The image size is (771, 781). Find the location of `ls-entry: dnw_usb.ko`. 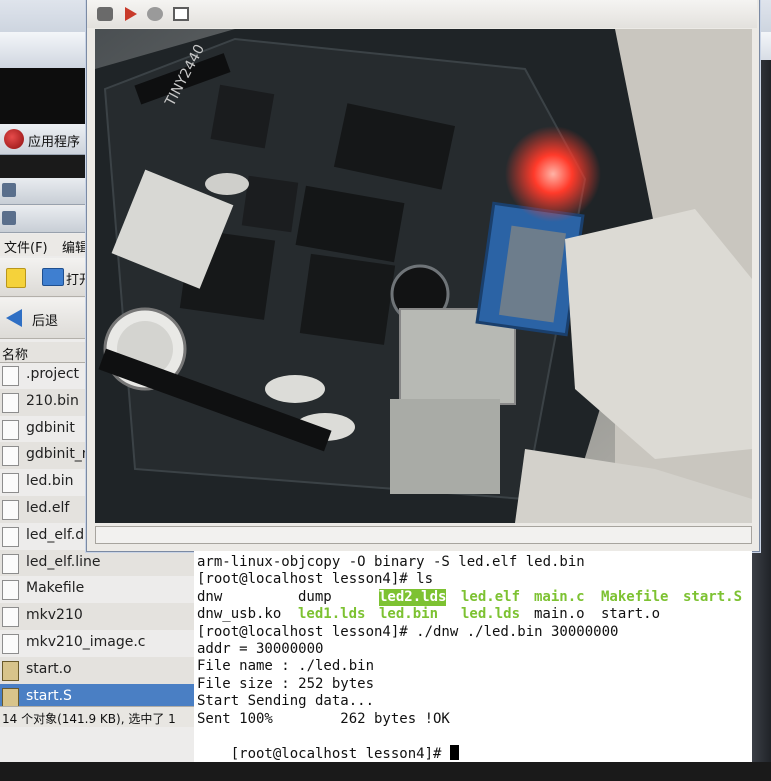

ls-entry: dnw_usb.ko is located at coordinates (239, 614).